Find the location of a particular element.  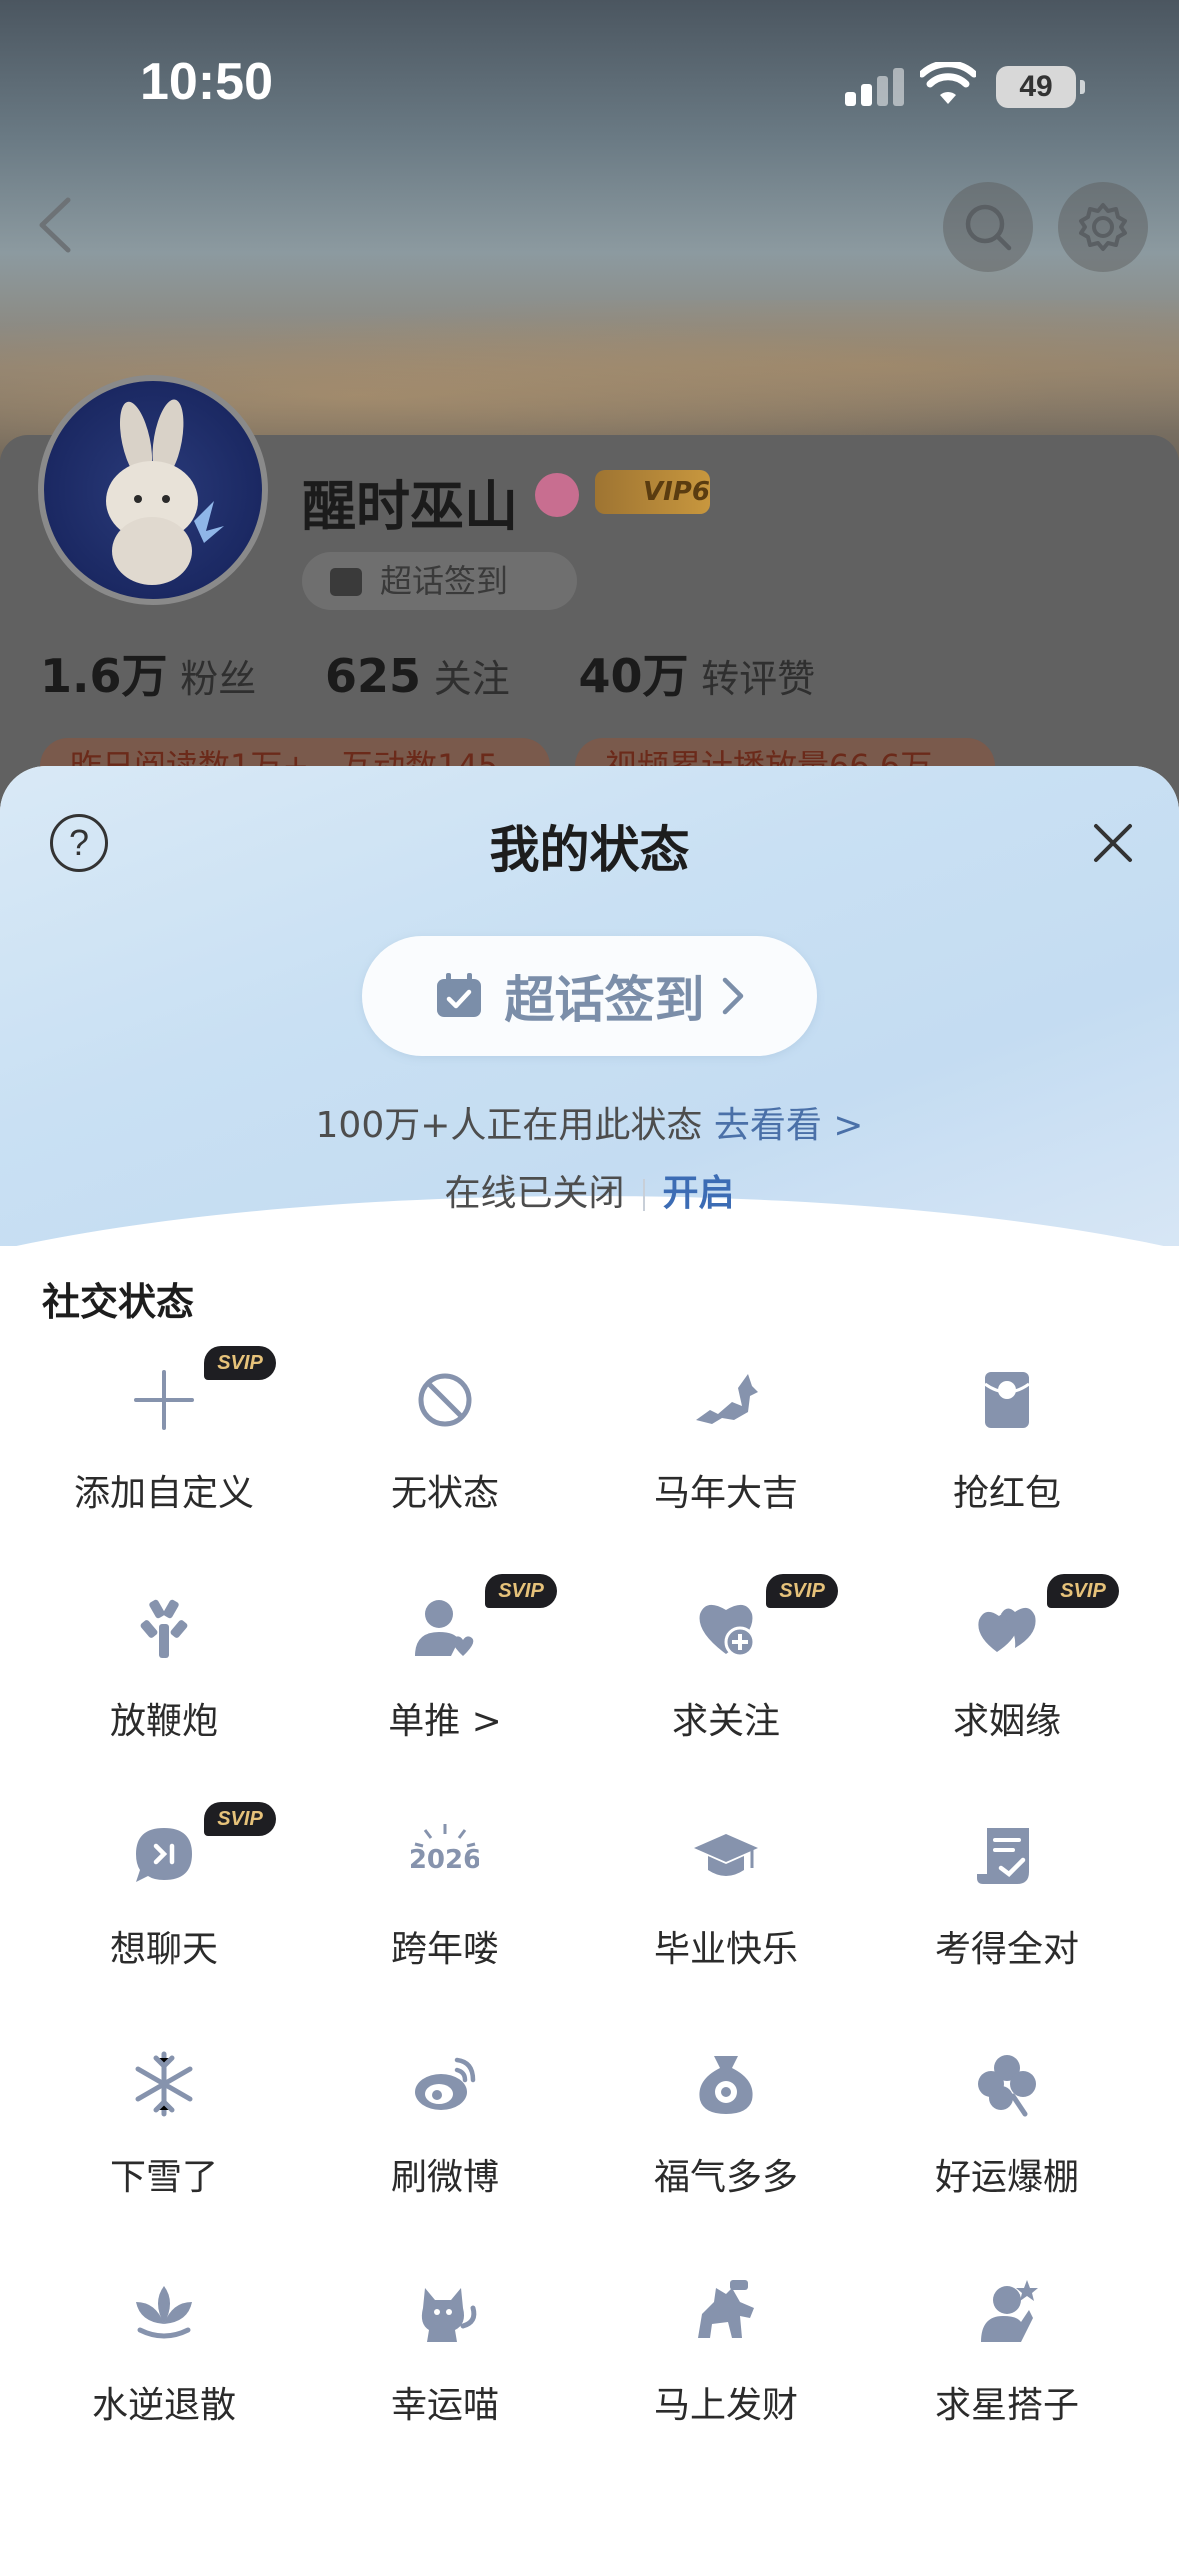

status-item-label: 想聊天 is located at coordinates (163, 1949).